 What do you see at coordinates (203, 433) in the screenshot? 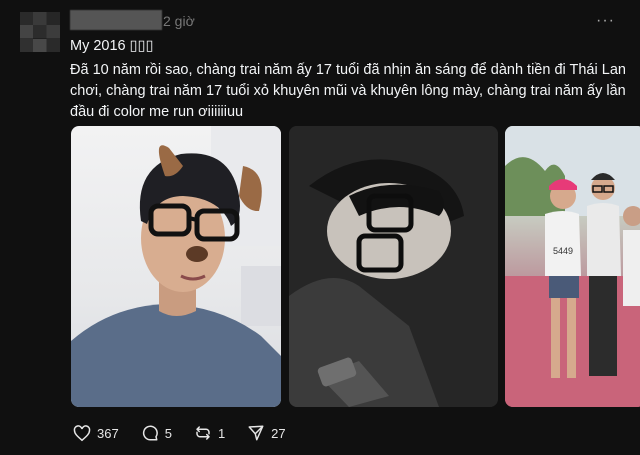
I see `repost-icon` at bounding box center [203, 433].